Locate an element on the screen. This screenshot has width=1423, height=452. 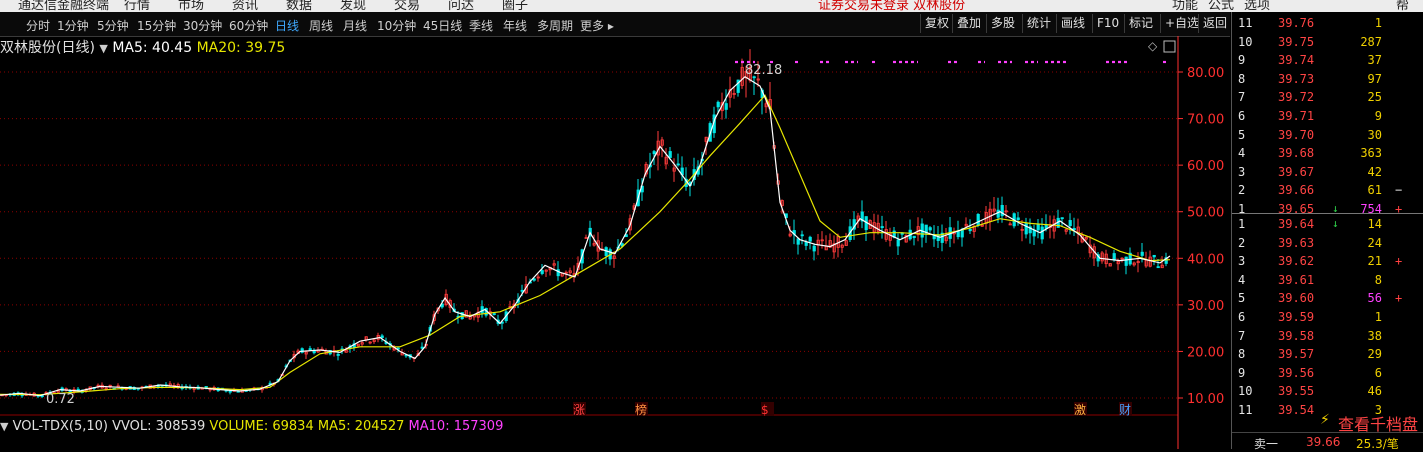
period-5min: 5分钟 is located at coordinates (113, 25).